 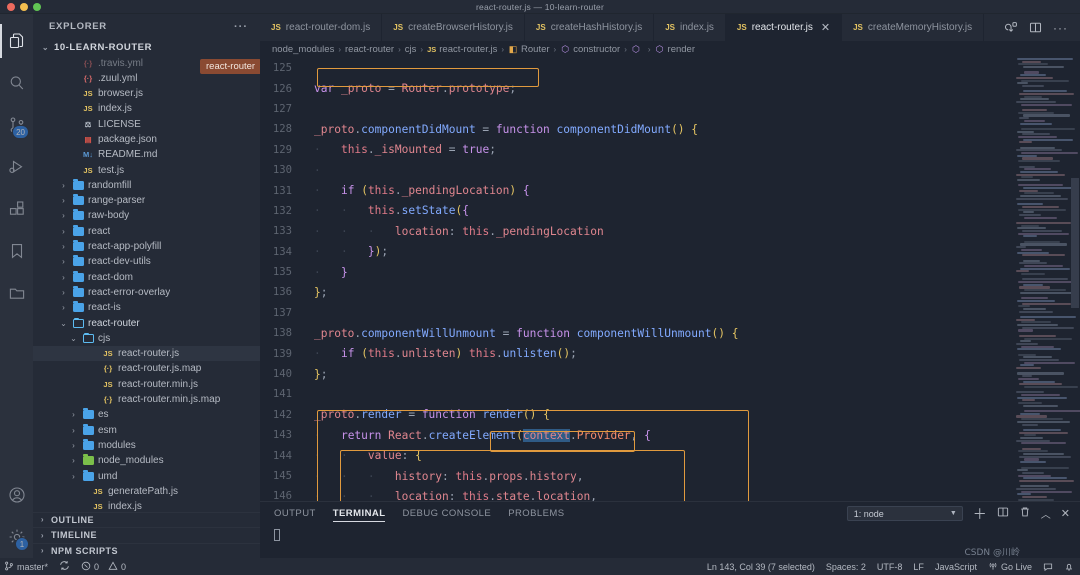 I want to click on code-line-text: var _proto = Router.prototype;, so click(x=659, y=88).